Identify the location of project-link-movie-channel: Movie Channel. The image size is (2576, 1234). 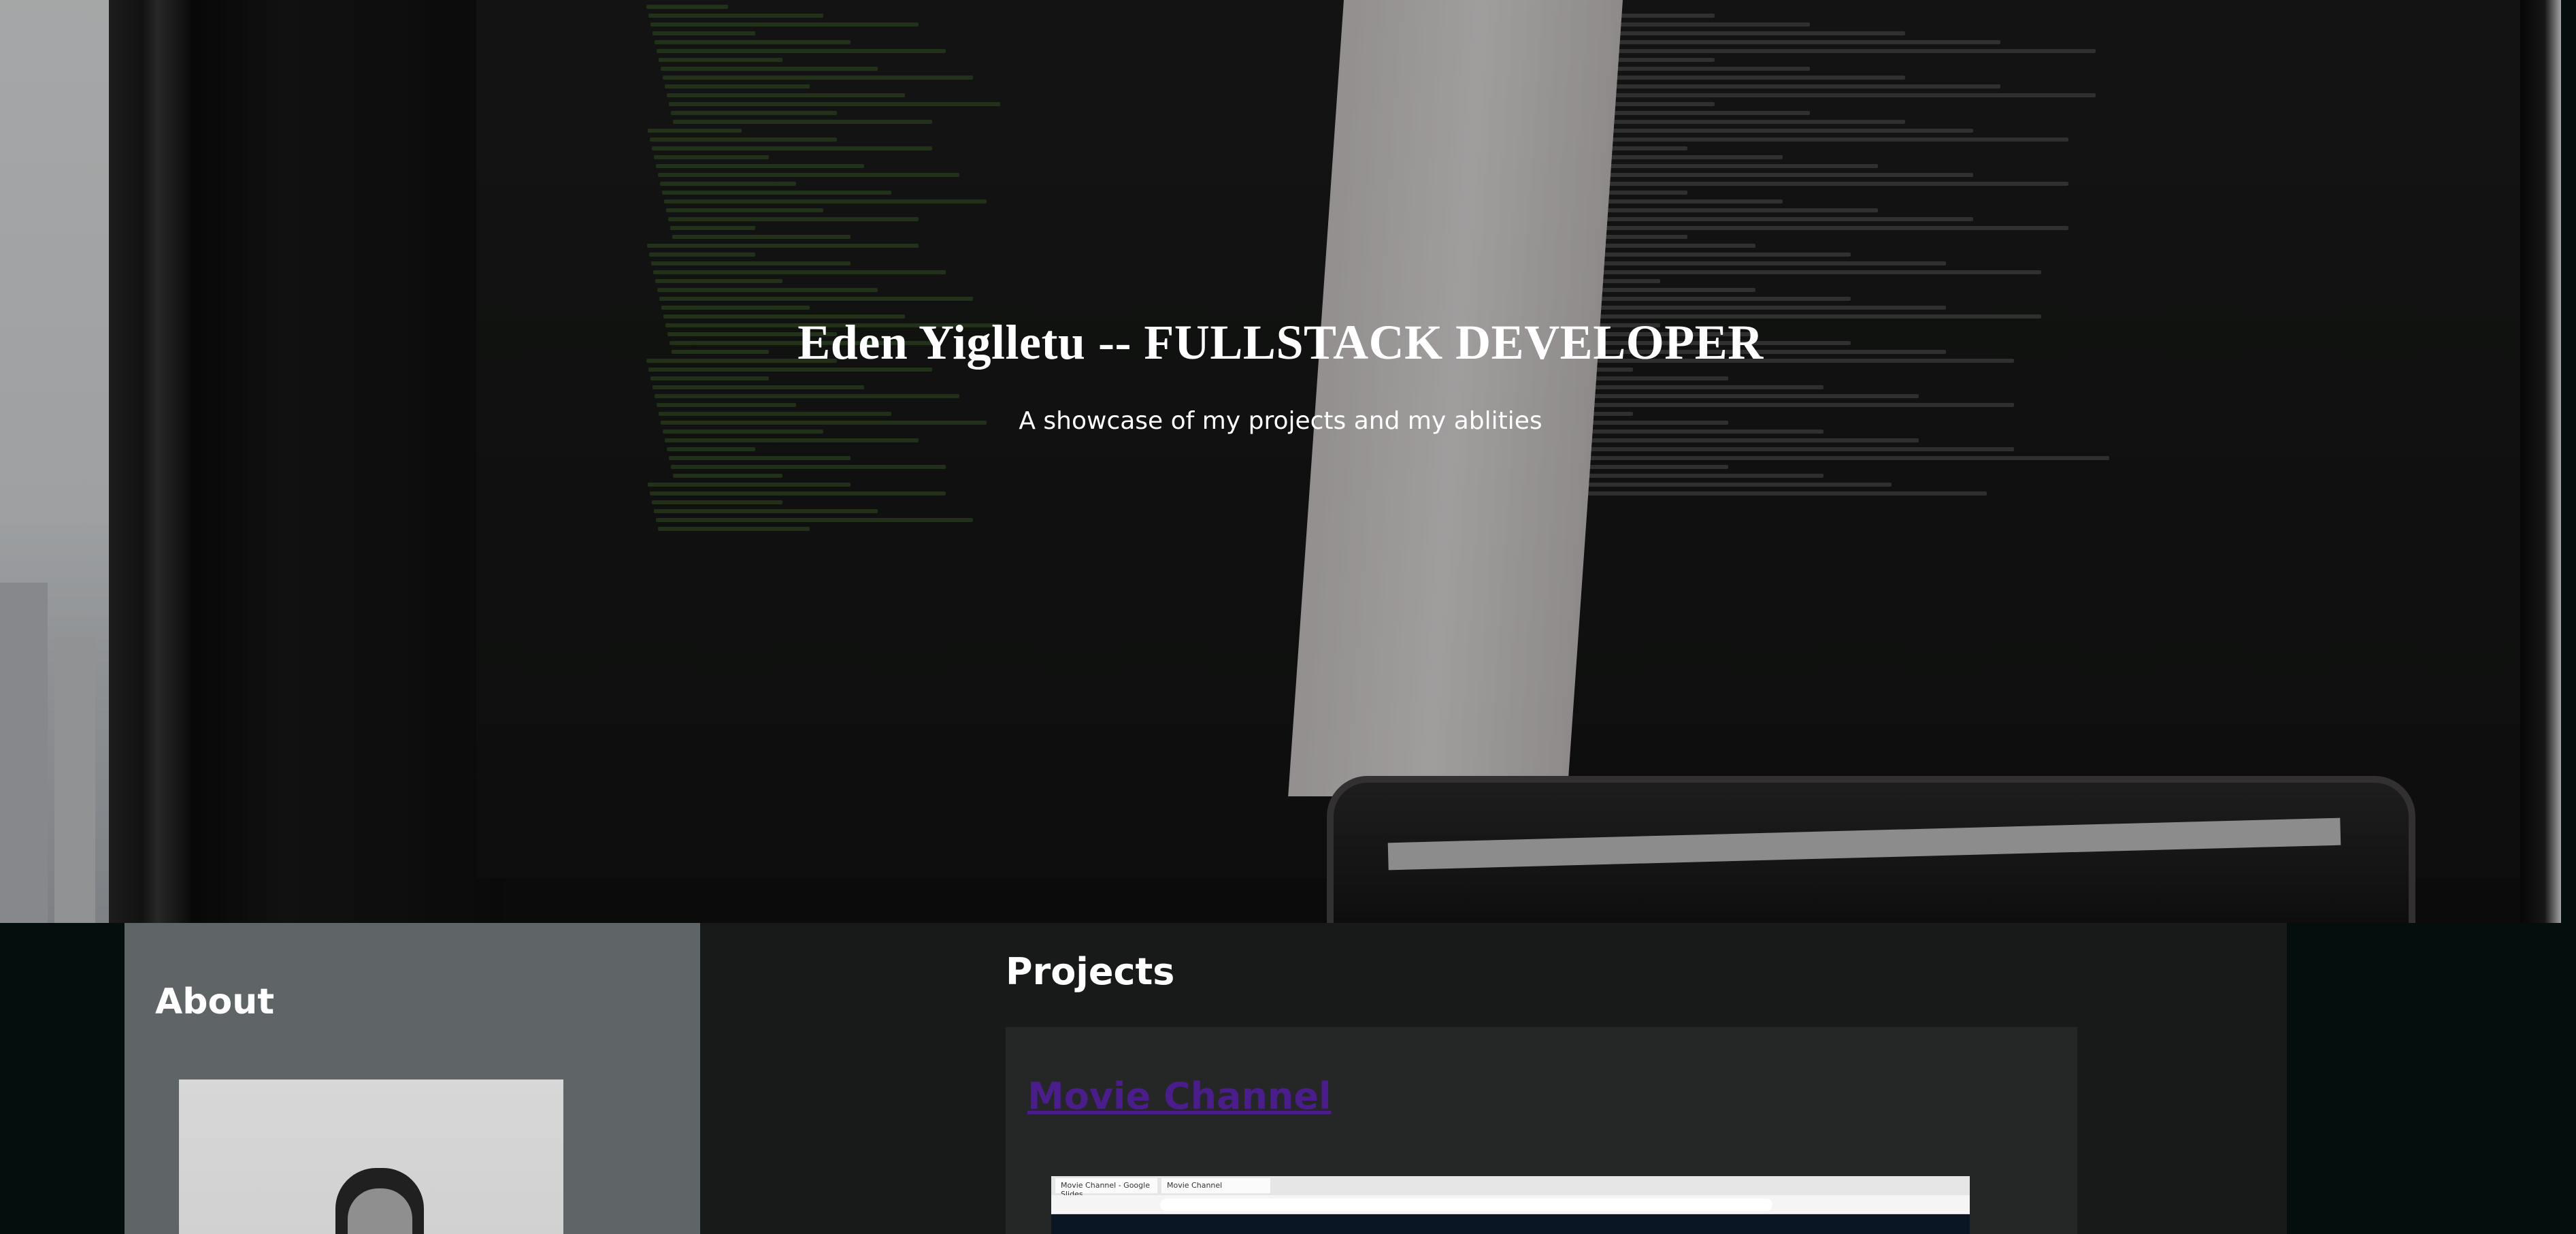
(1179, 1097).